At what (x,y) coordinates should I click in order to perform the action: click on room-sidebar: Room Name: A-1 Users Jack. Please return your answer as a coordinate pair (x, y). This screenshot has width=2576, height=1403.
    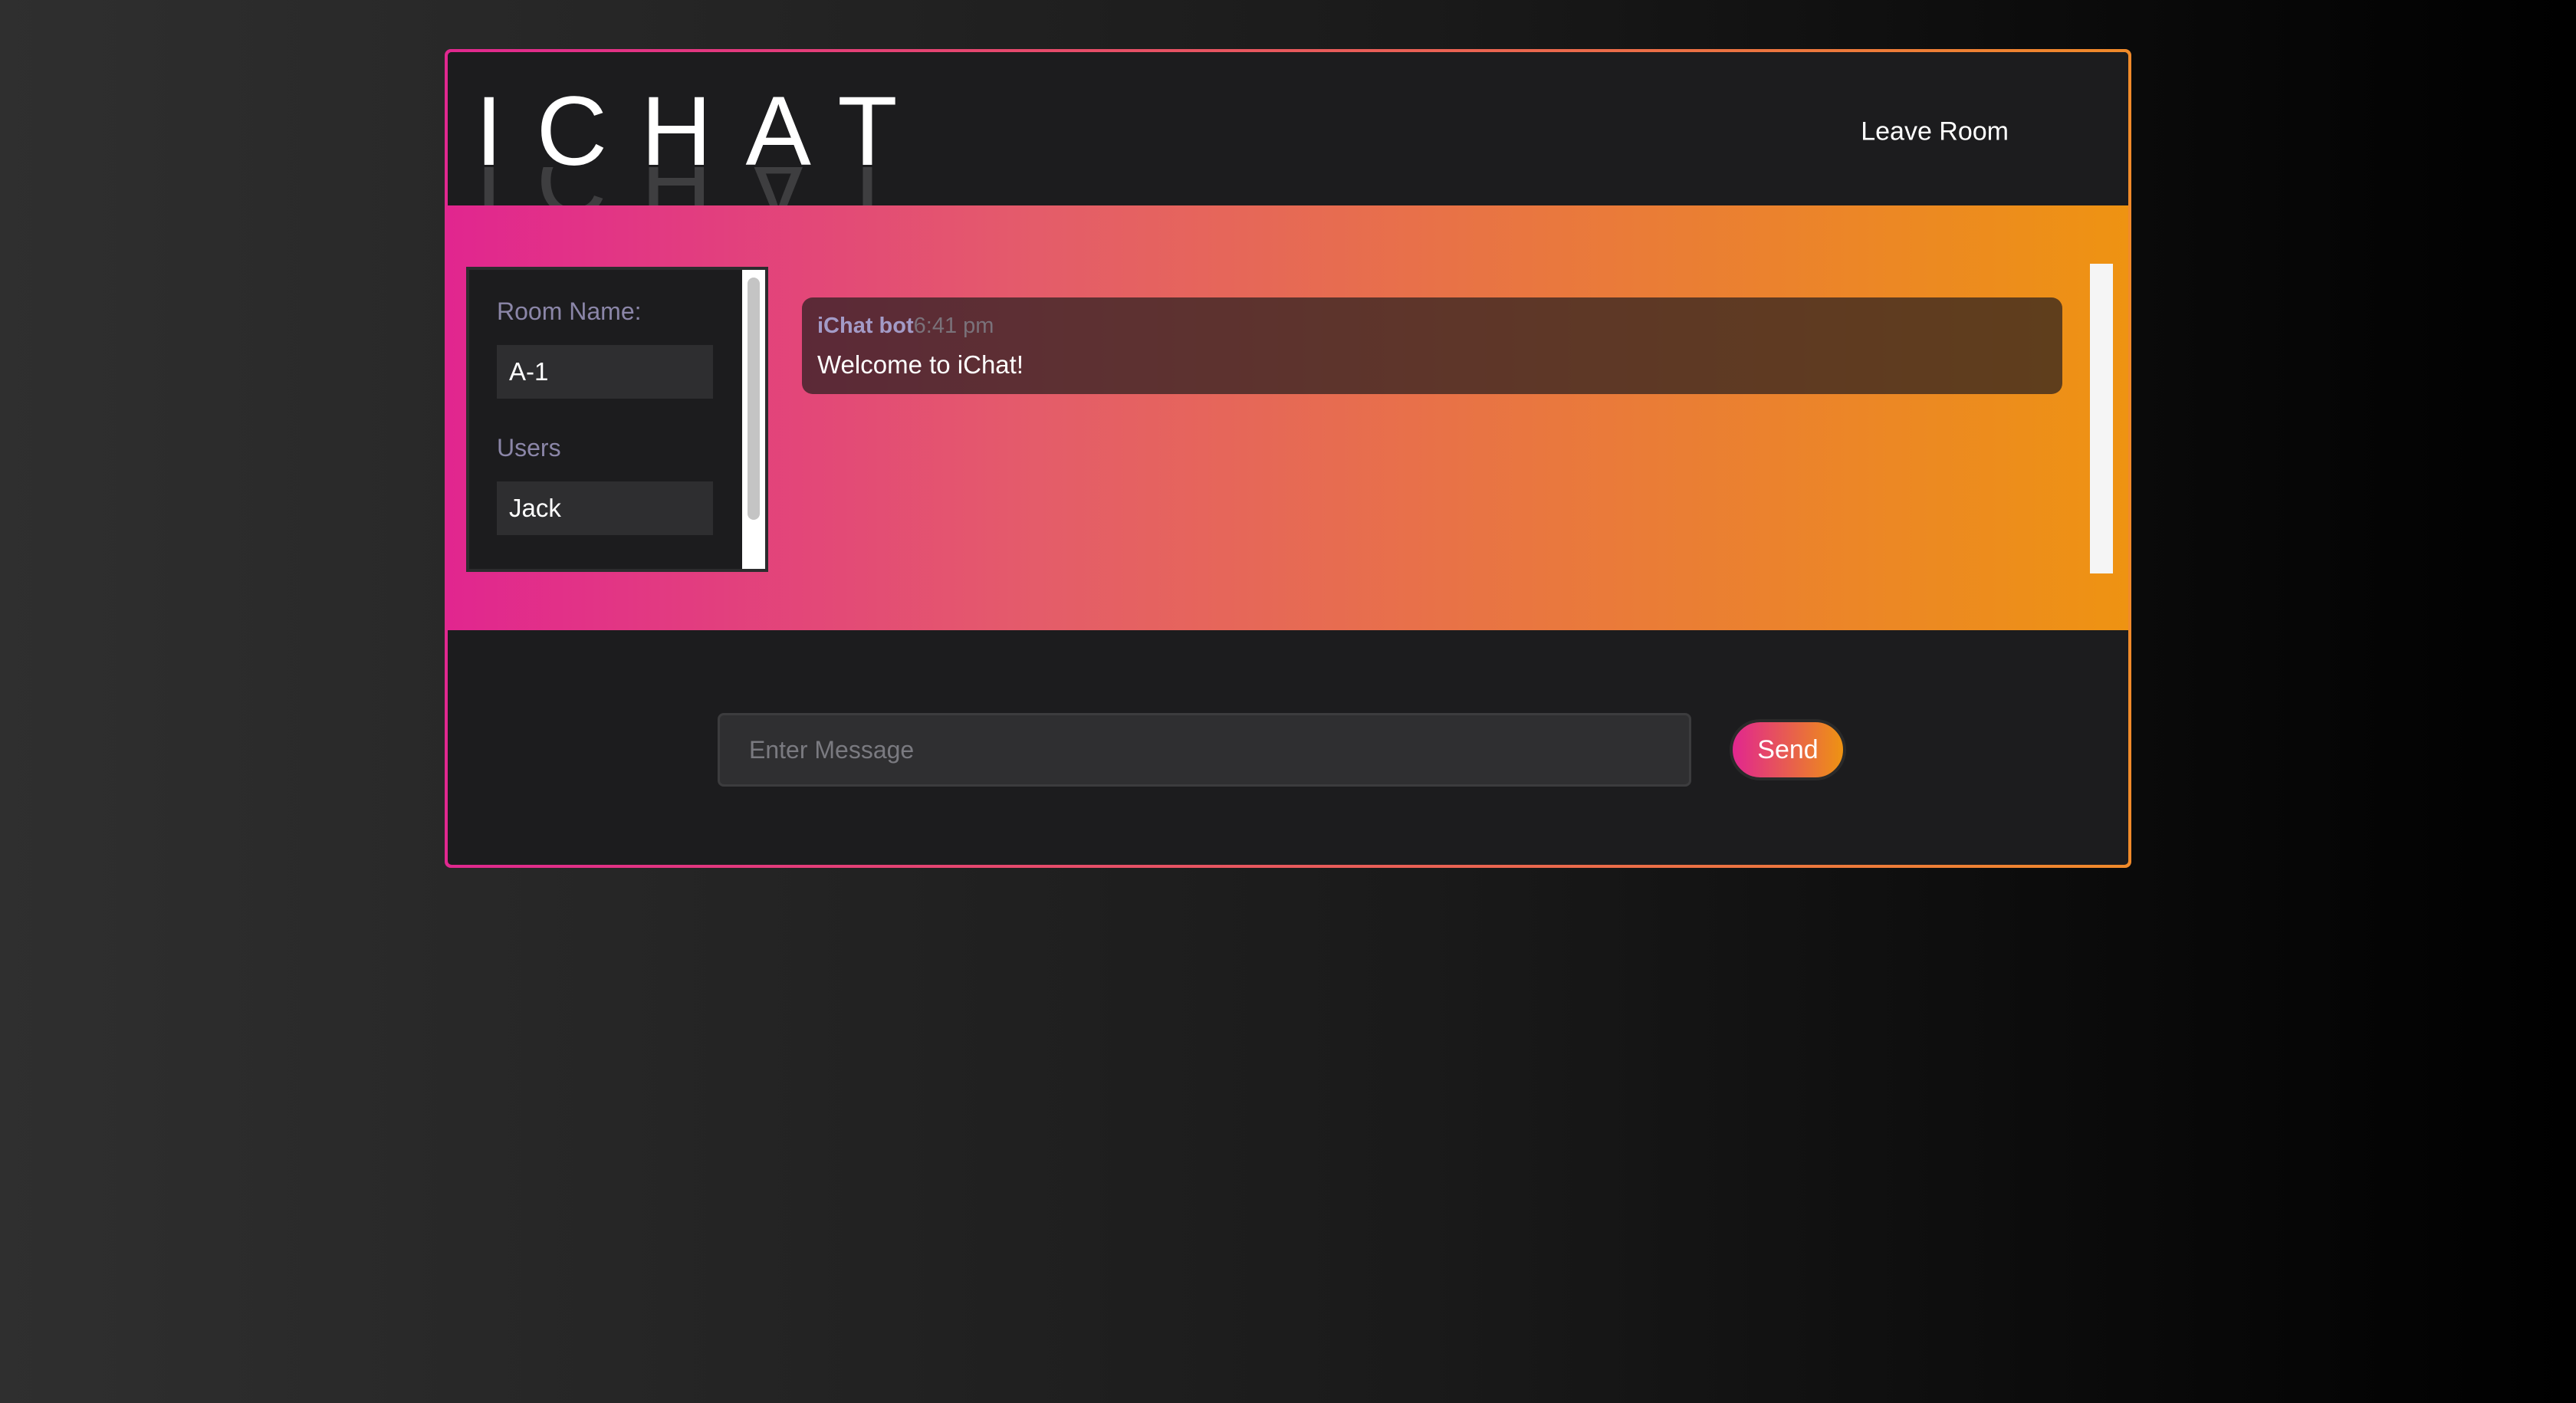
    Looking at the image, I should click on (617, 419).